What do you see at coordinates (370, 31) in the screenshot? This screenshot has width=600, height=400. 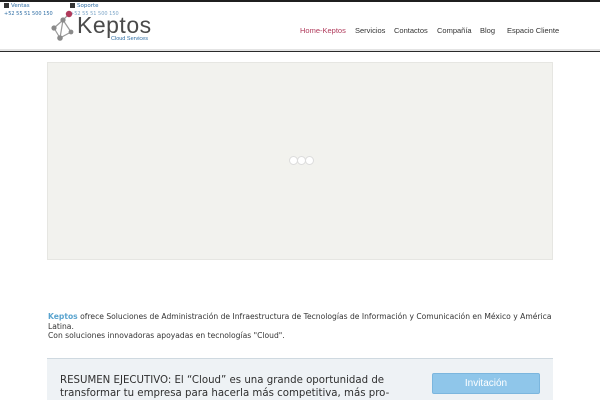 I see `nav-item-servicios: Servicios` at bounding box center [370, 31].